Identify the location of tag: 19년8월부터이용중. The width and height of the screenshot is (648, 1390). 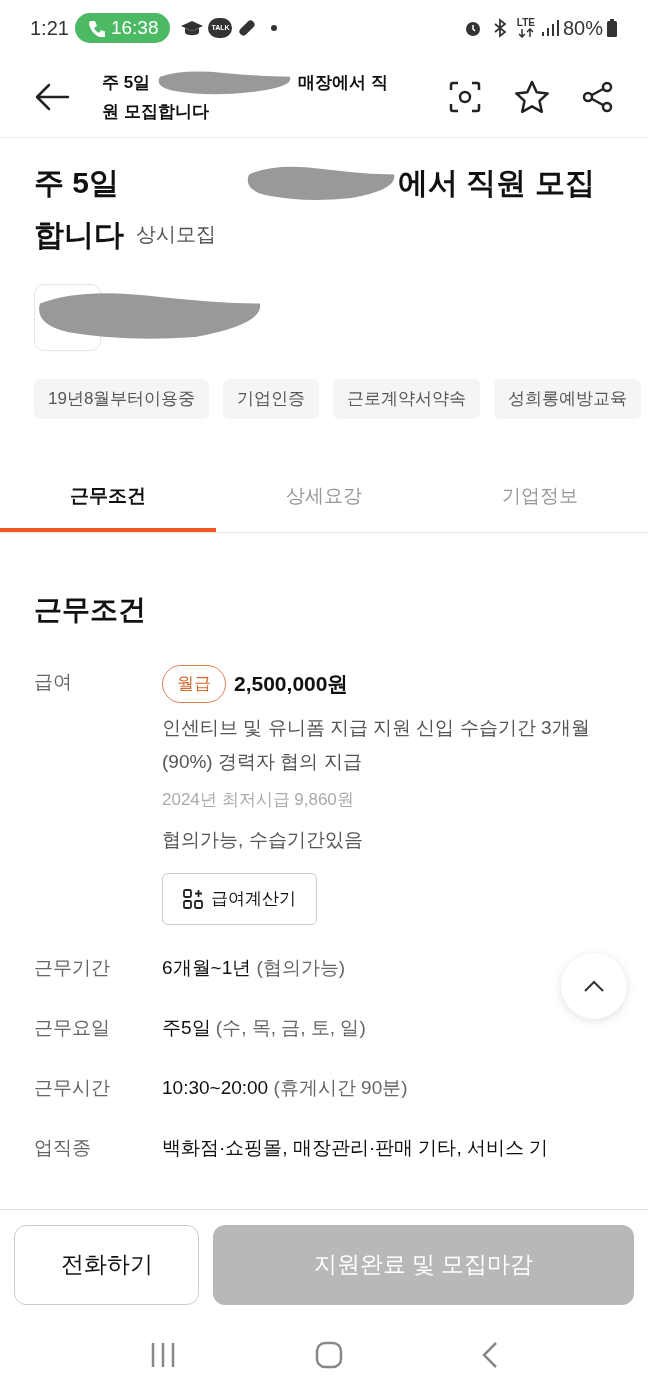
(122, 399).